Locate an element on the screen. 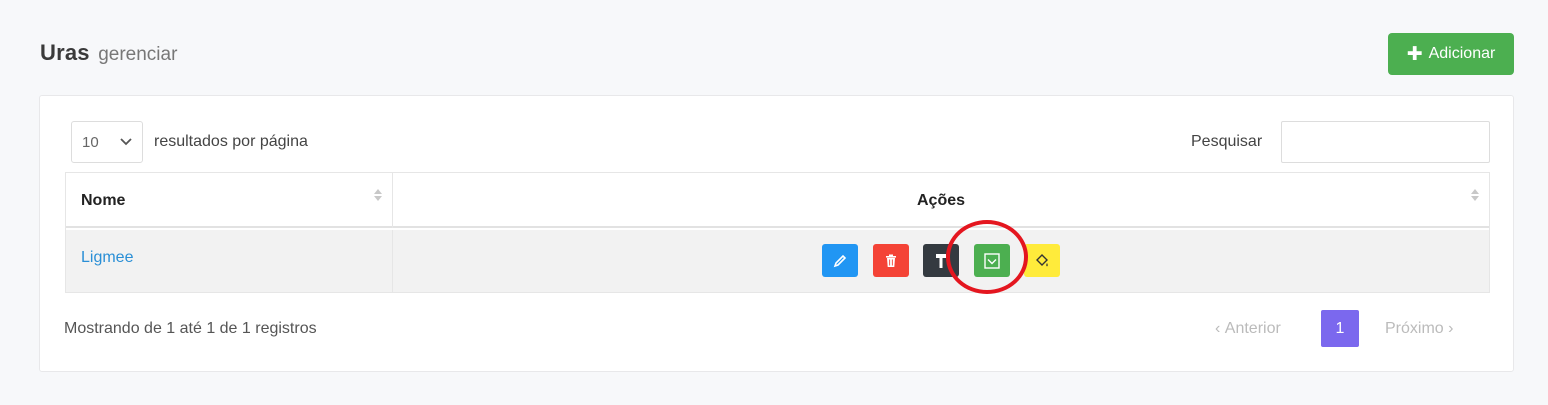 The image size is (1548, 405). table-header: Nome Ações is located at coordinates (777, 200).